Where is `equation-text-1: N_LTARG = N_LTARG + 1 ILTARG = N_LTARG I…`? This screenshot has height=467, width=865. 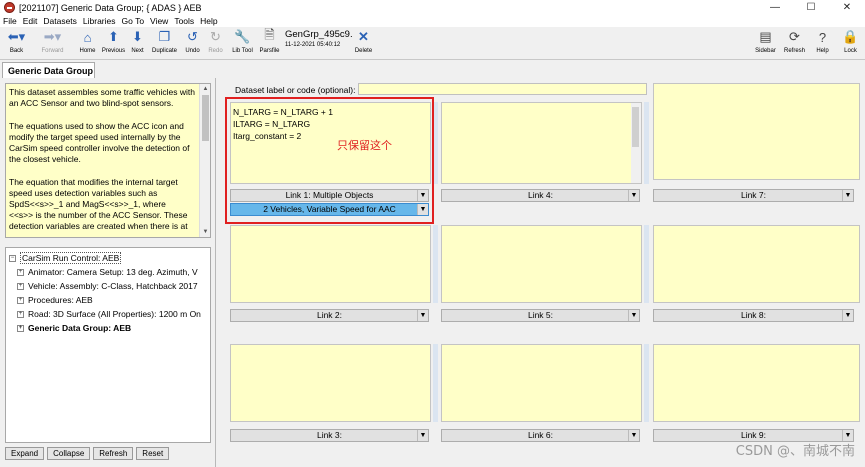
equation-text-1: N_LTARG = N_LTARG + 1 ILTARG = N_LTARG I… is located at coordinates (330, 143).